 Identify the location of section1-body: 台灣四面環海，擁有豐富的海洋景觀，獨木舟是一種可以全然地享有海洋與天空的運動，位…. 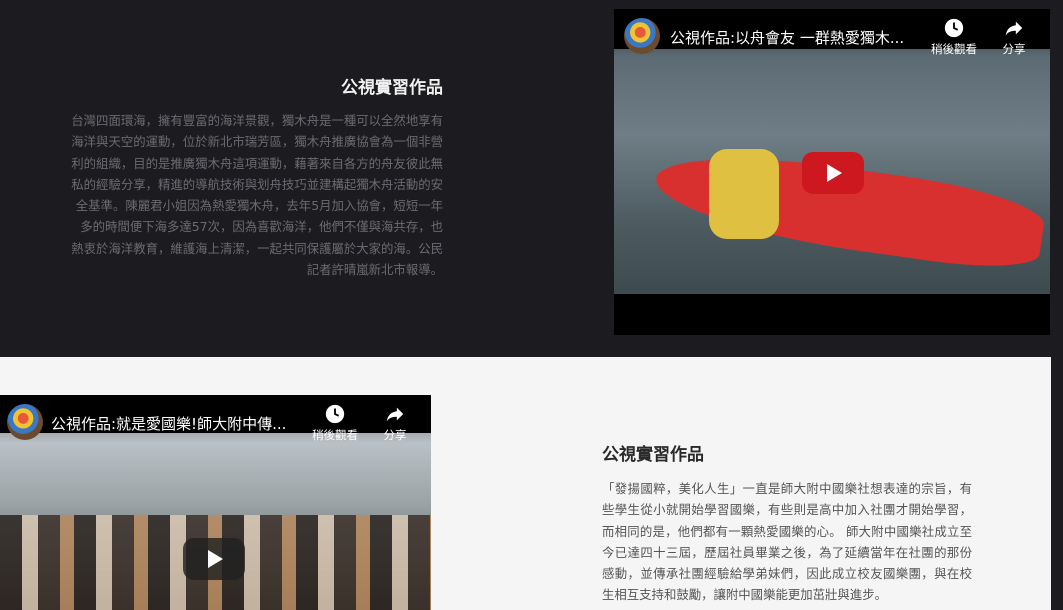
(257, 195).